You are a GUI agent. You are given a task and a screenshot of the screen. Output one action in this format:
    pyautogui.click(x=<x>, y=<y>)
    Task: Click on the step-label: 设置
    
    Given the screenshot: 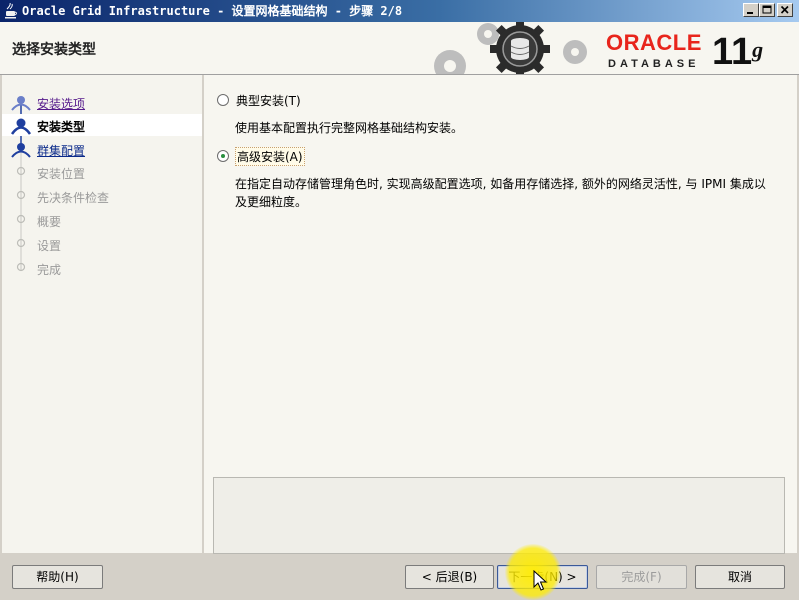 What is the action you would take?
    pyautogui.click(x=49, y=246)
    